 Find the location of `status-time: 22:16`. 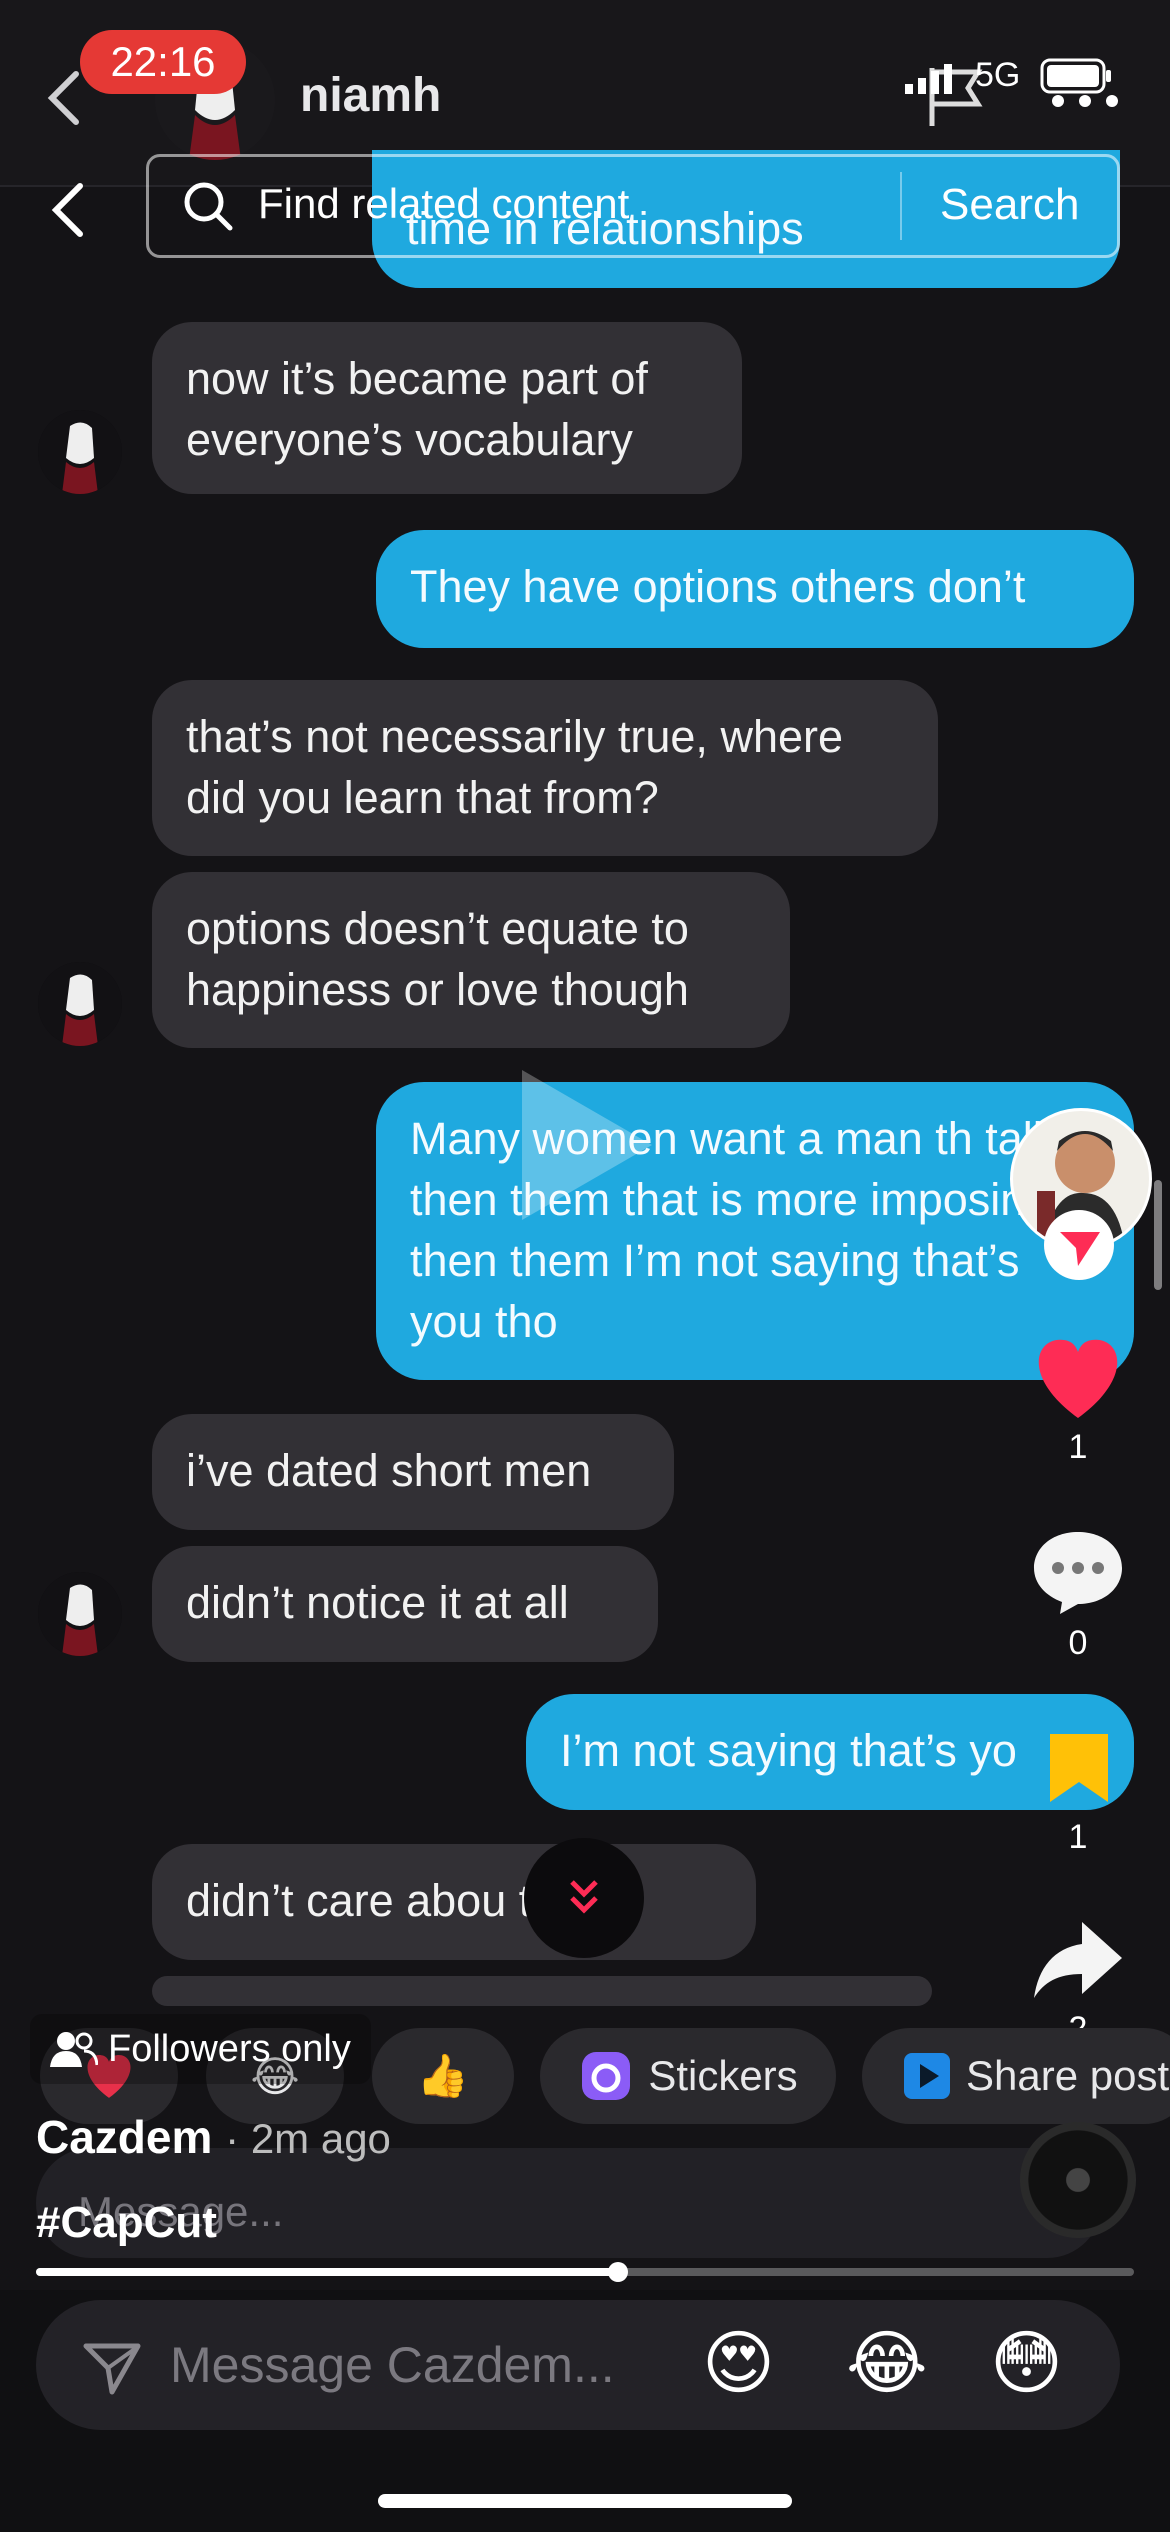

status-time: 22:16 is located at coordinates (163, 62).